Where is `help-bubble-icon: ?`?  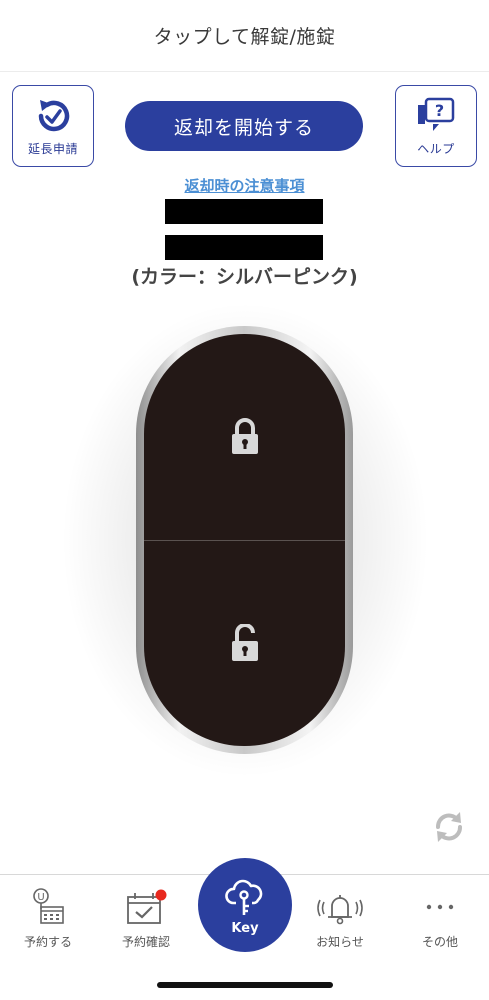
help-bubble-icon: ? is located at coordinates (436, 114).